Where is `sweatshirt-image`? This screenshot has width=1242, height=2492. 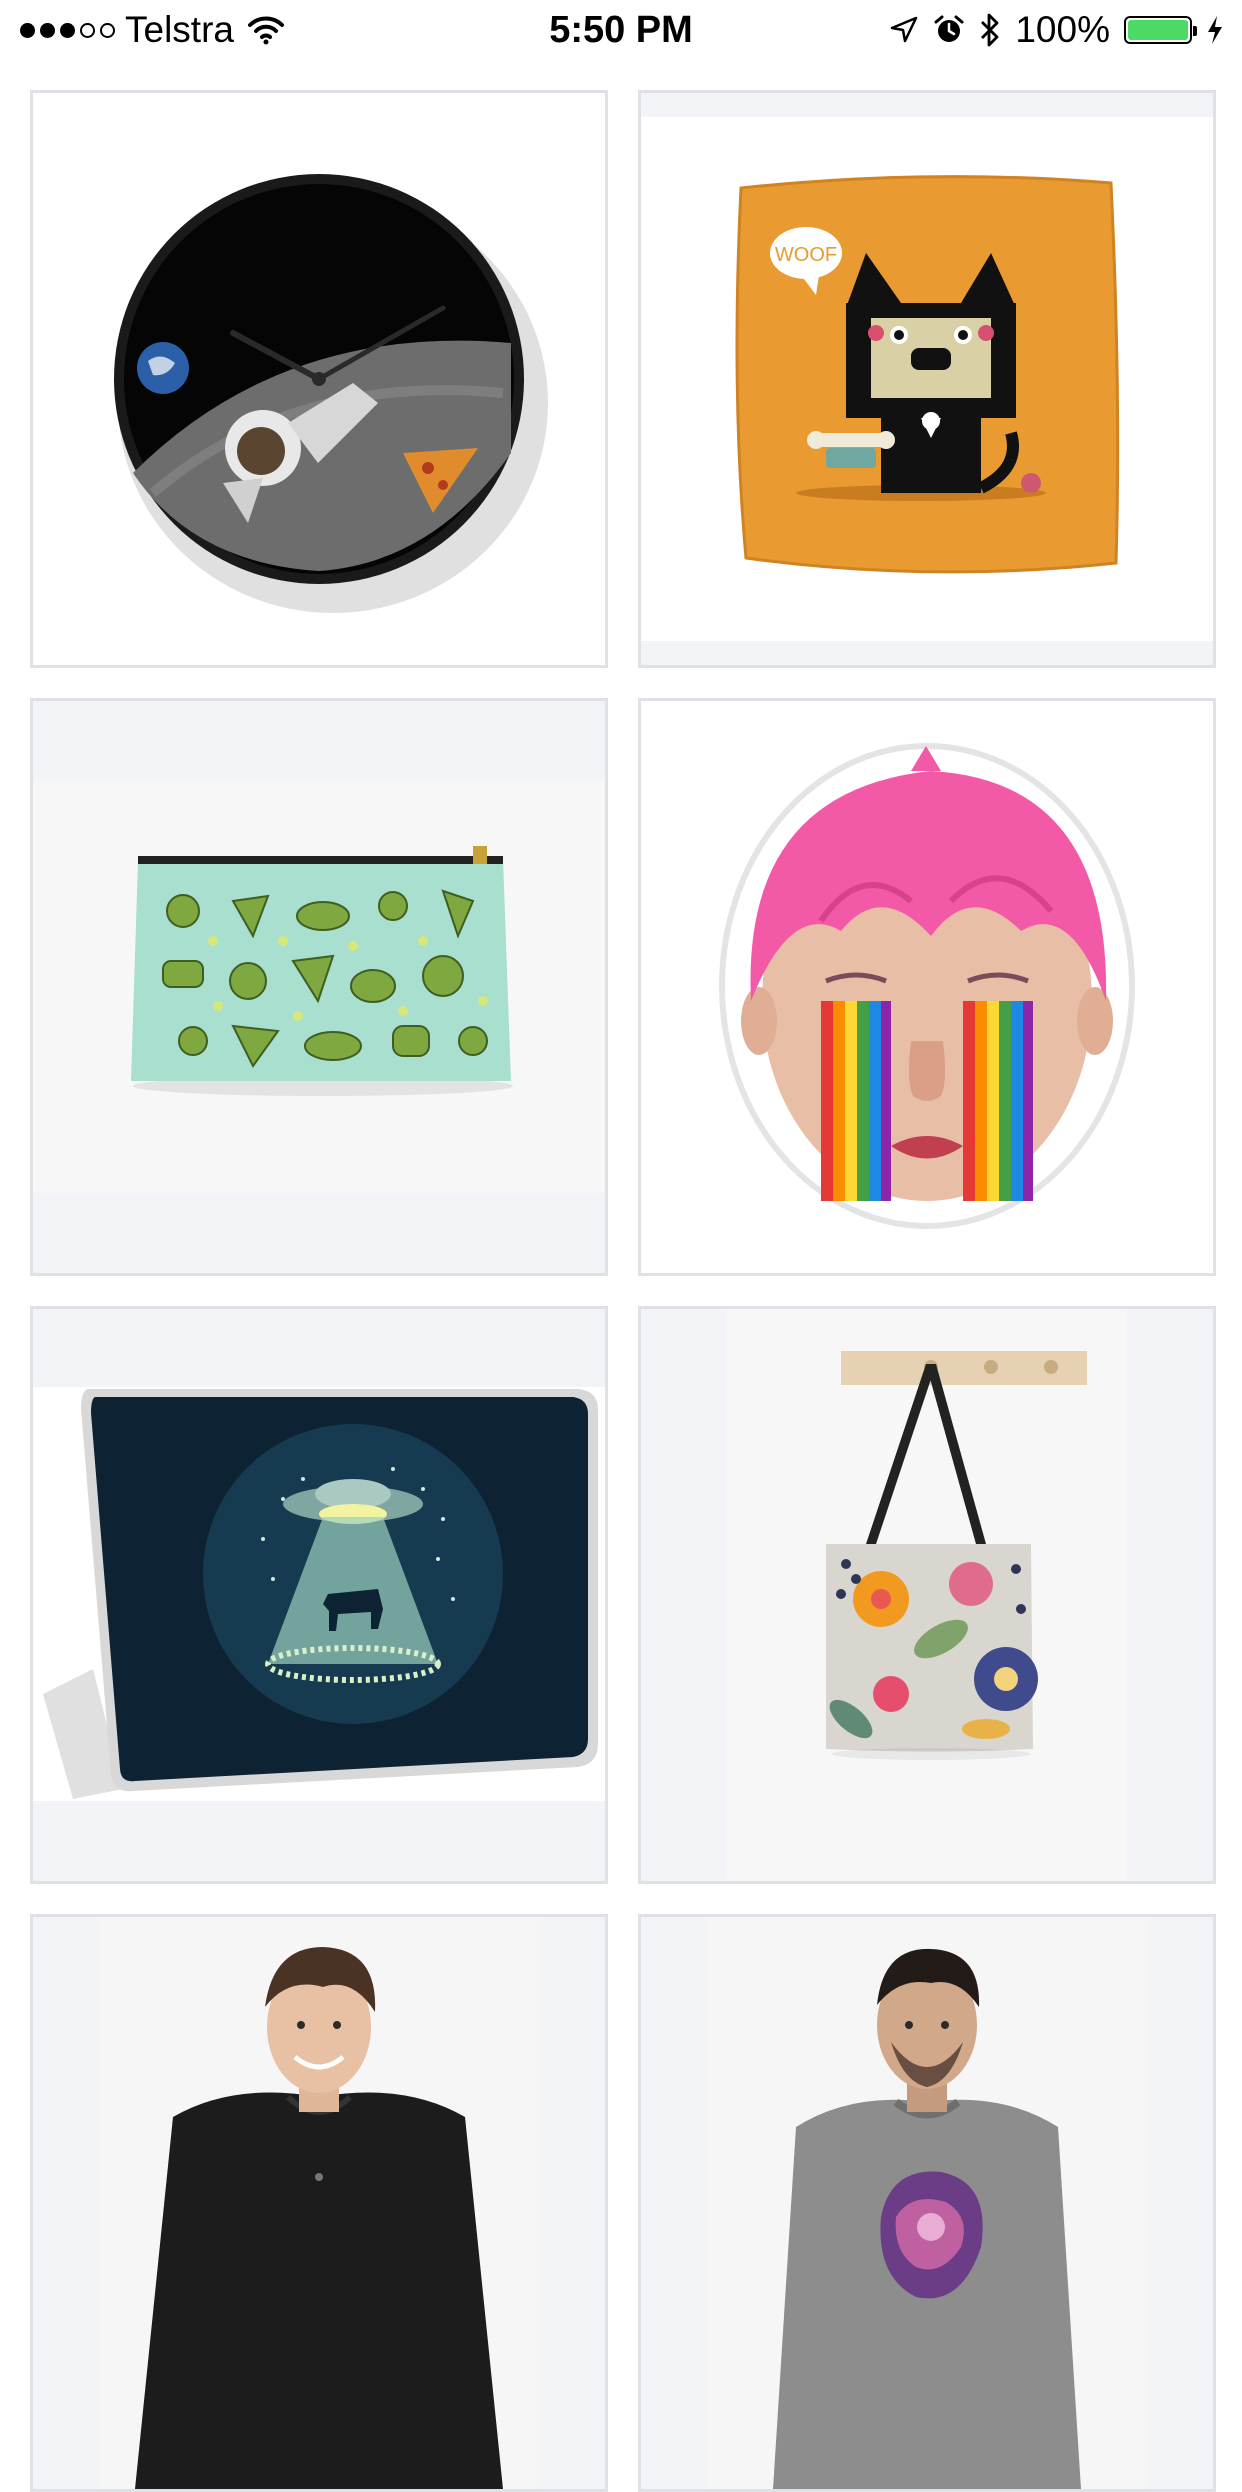 sweatshirt-image is located at coordinates (927, 2203).